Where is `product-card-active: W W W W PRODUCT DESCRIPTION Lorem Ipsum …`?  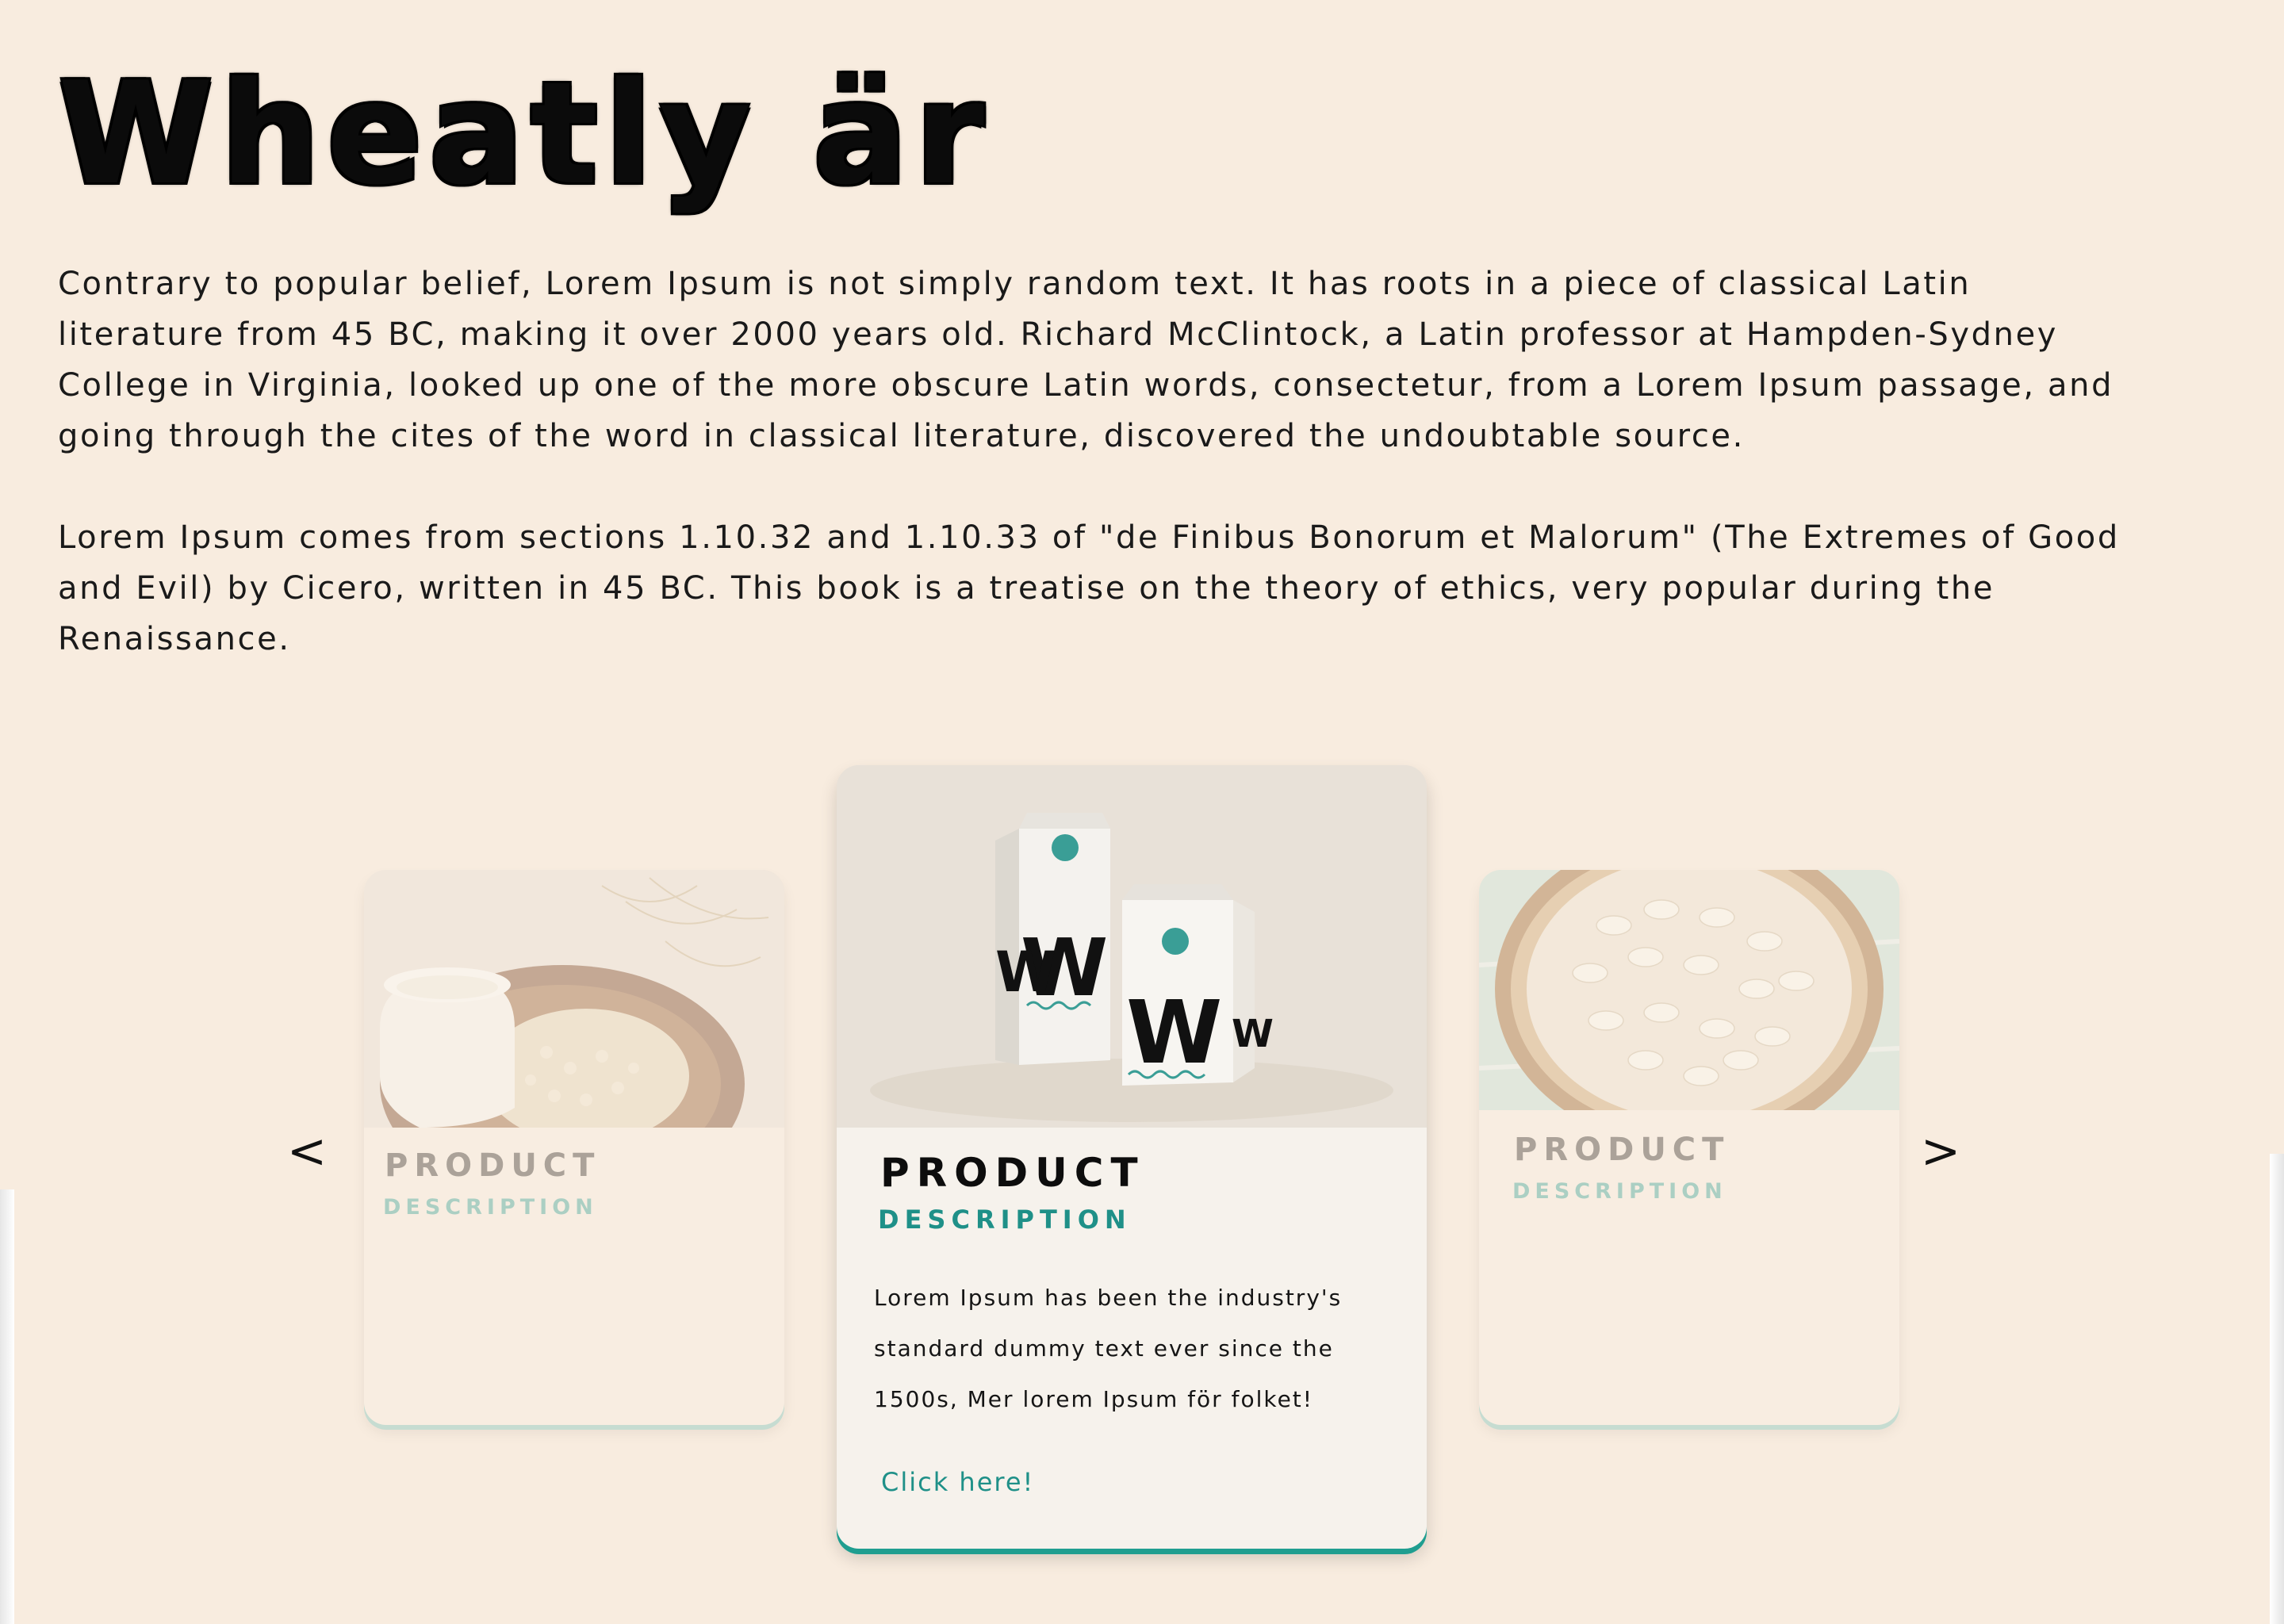 product-card-active: W W W W PRODUCT DESCRIPTION Lorem Ipsum … is located at coordinates (1132, 1157).